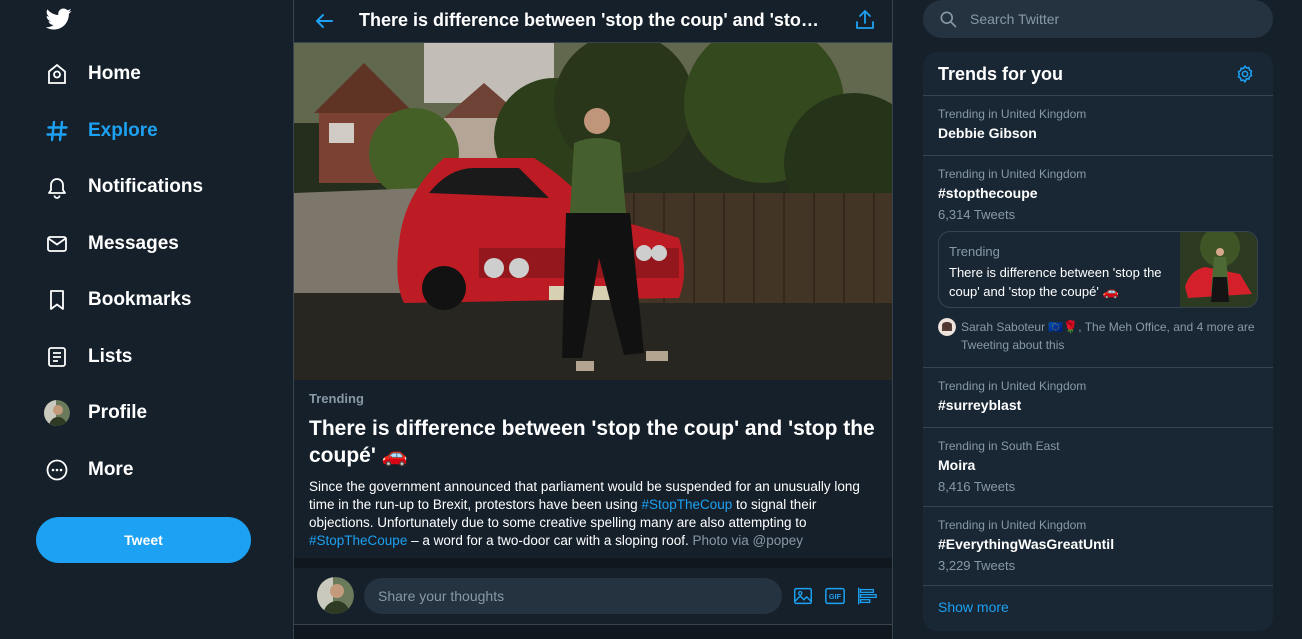  Describe the element at coordinates (324, 21) in the screenshot. I see `back-arrow-icon` at that location.